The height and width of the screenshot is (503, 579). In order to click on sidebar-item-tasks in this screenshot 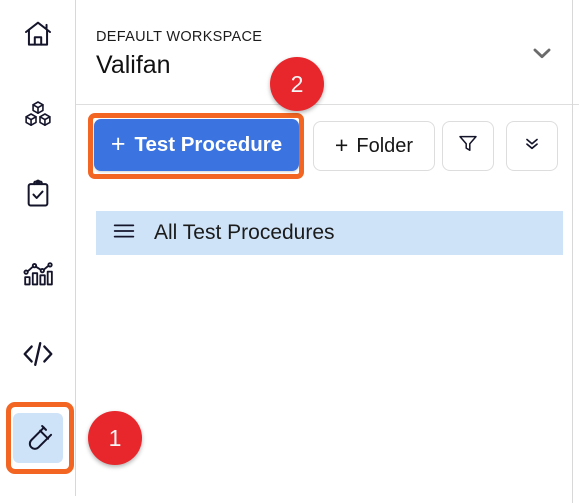, I will do `click(38, 194)`.